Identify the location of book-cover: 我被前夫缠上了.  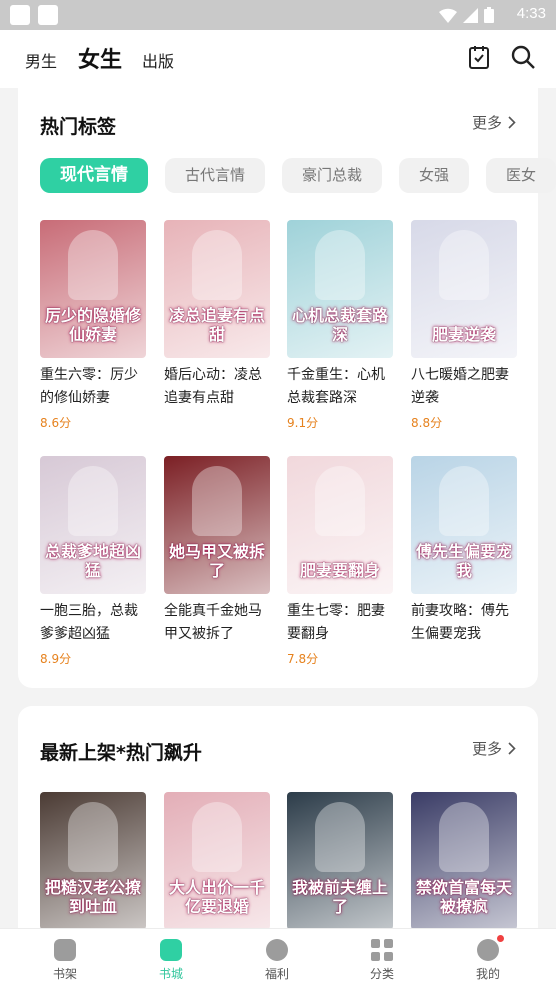
(340, 861).